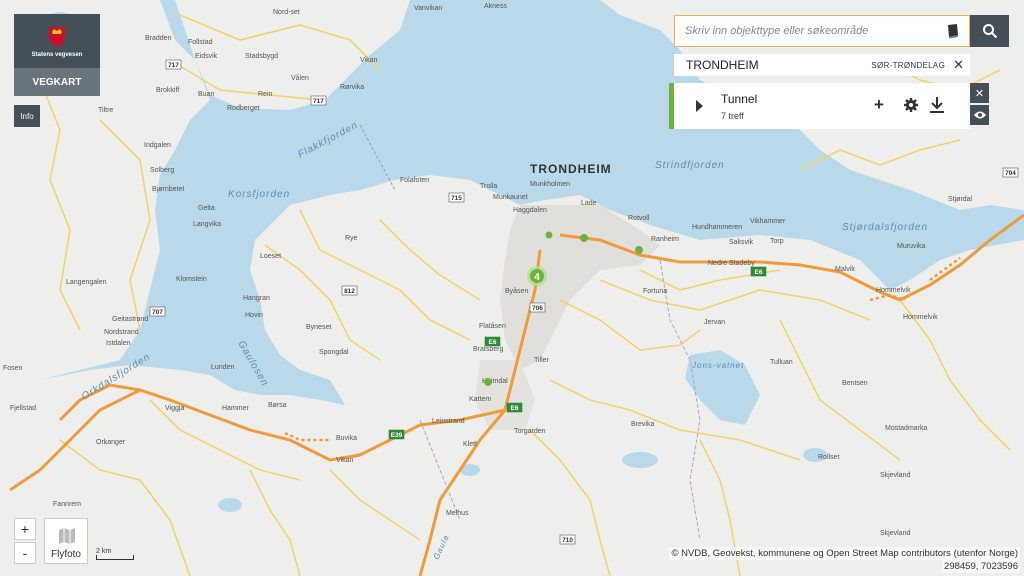 The width and height of the screenshot is (1024, 576). What do you see at coordinates (456, 197) in the screenshot?
I see `road-shield: 715` at bounding box center [456, 197].